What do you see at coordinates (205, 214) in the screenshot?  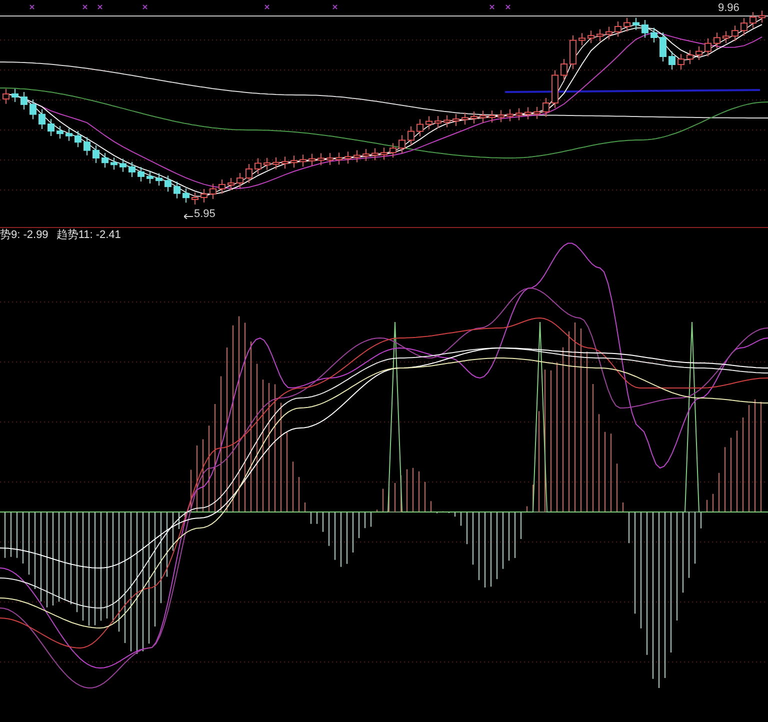 I see `low-price-label: 5.95` at bounding box center [205, 214].